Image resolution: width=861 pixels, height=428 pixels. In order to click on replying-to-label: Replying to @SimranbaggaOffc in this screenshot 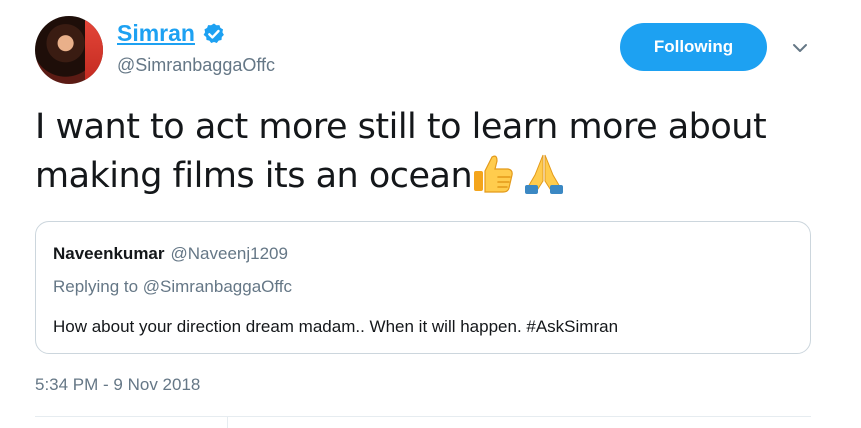, I will do `click(173, 286)`.